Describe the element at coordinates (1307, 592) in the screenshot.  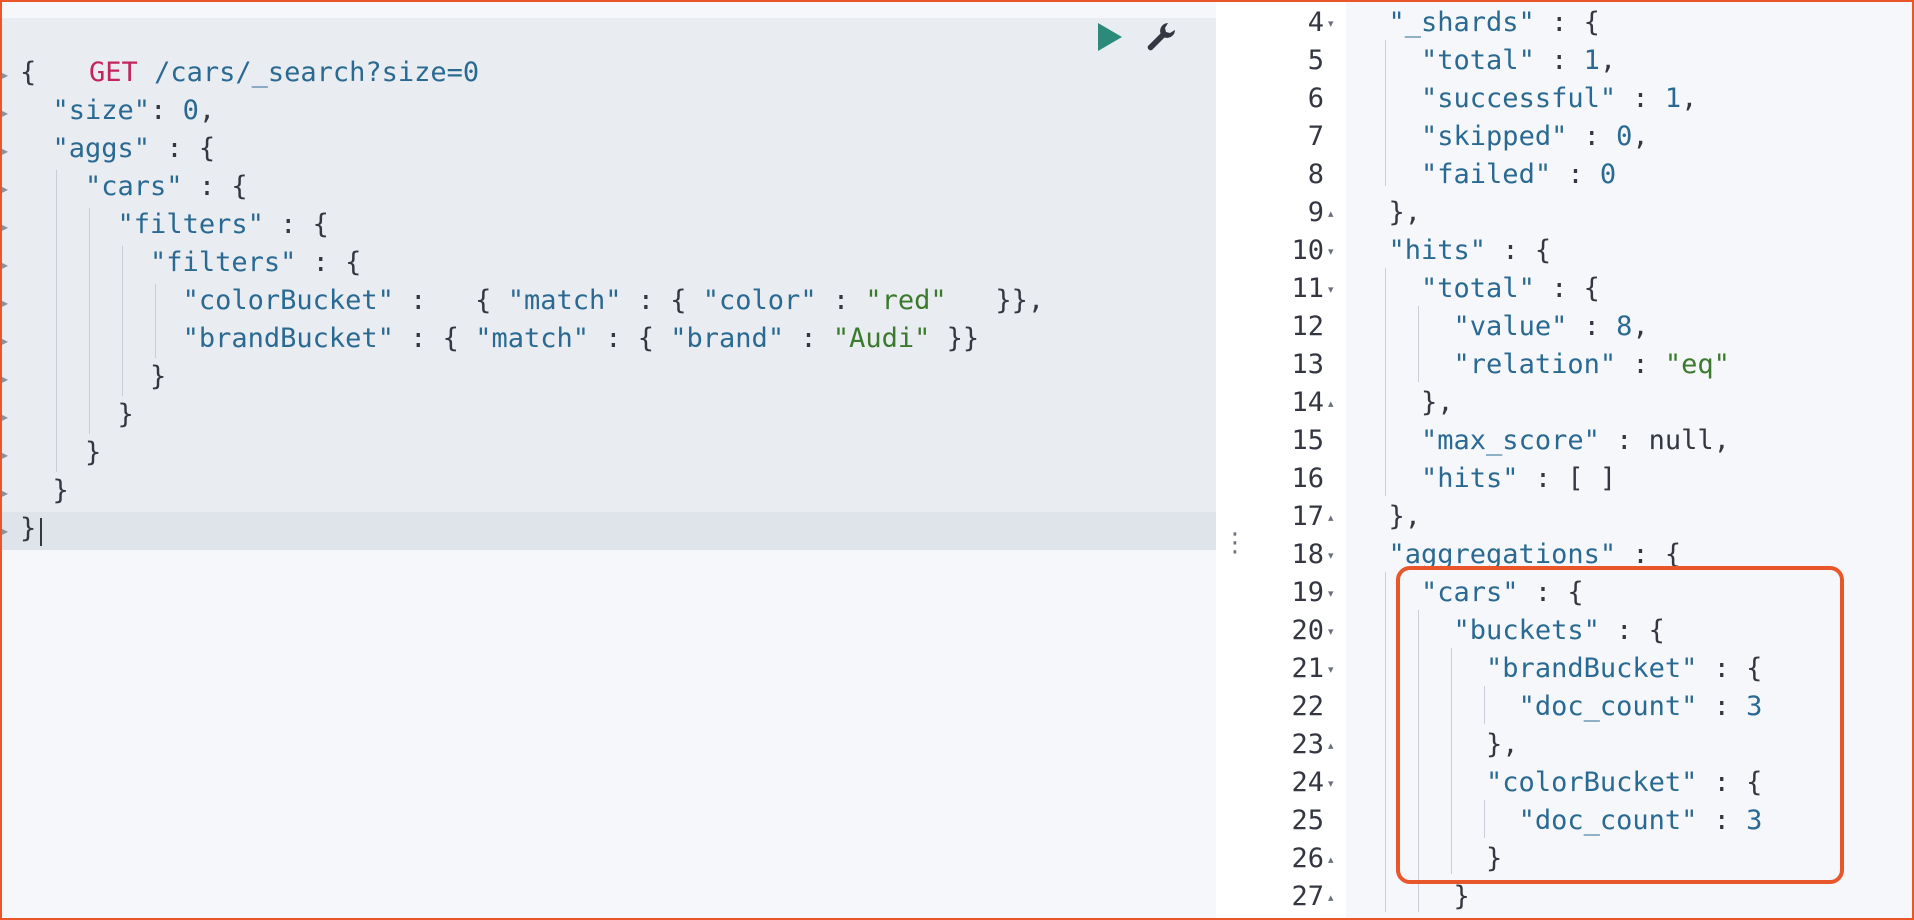
I see `line-number: 19` at that location.